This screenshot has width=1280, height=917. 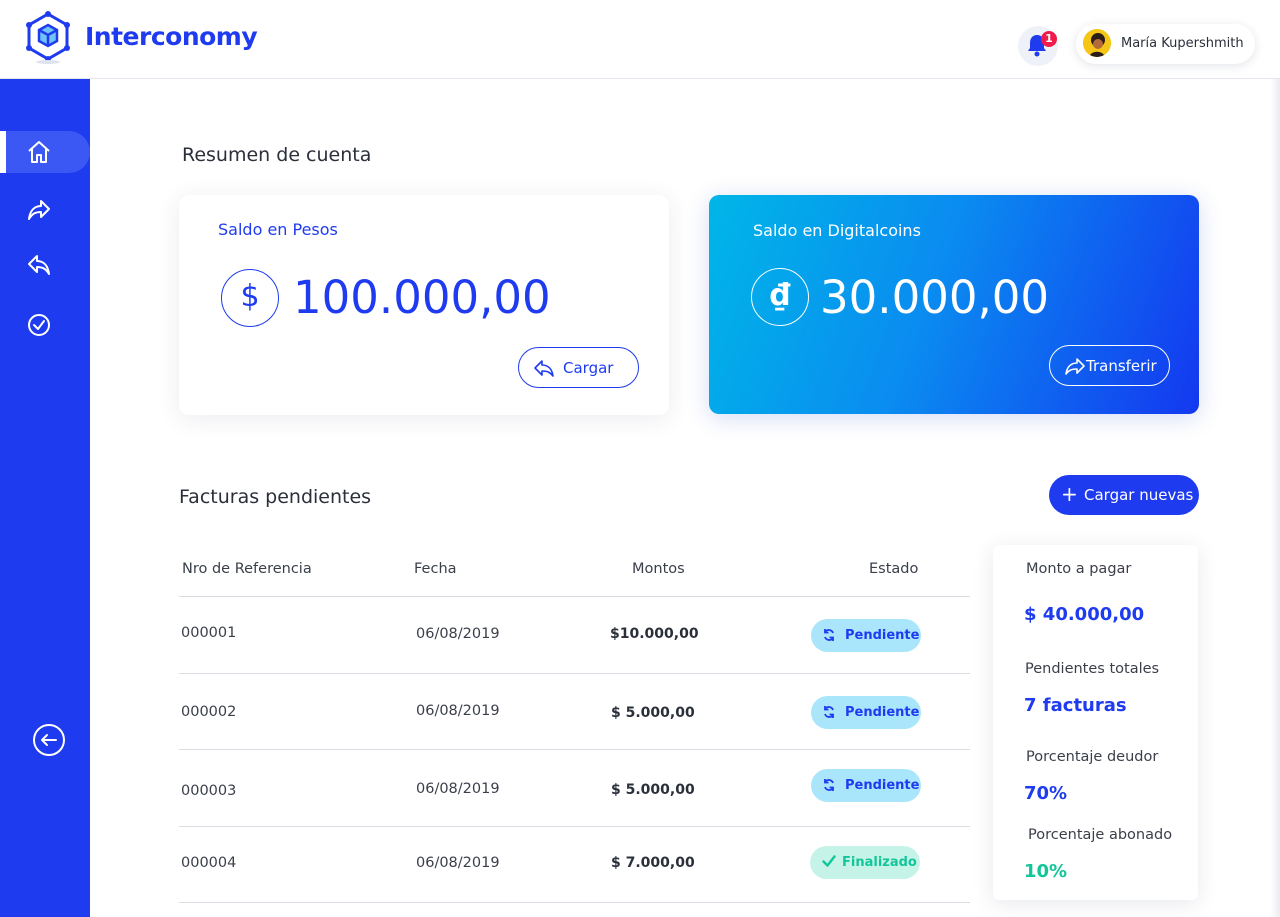 I want to click on scroll-edge-shadow, so click(x=1275, y=498).